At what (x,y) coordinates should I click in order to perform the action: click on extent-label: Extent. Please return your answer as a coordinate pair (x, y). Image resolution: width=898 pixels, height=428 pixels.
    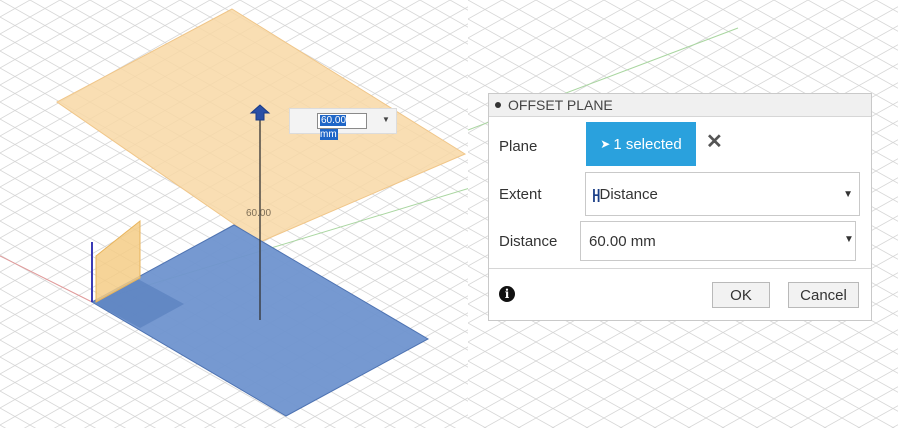
    Looking at the image, I should click on (520, 194).